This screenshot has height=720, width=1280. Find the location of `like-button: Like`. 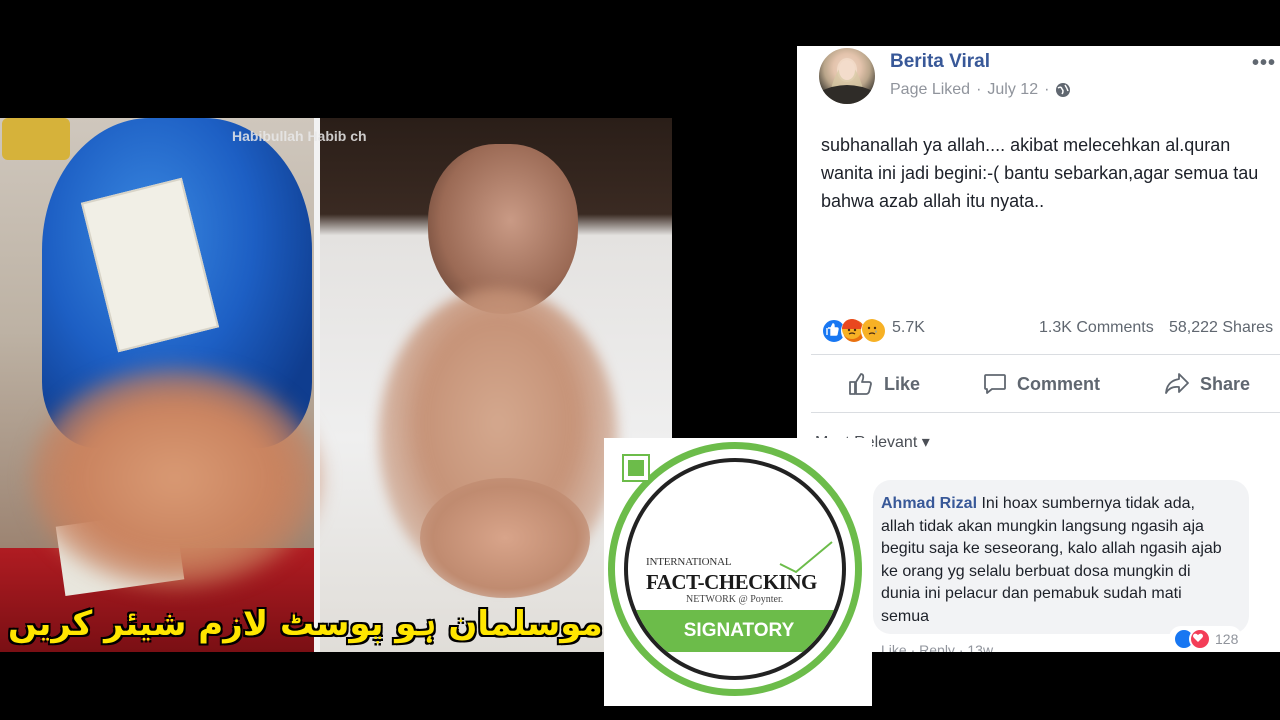

like-button: Like is located at coordinates (884, 384).